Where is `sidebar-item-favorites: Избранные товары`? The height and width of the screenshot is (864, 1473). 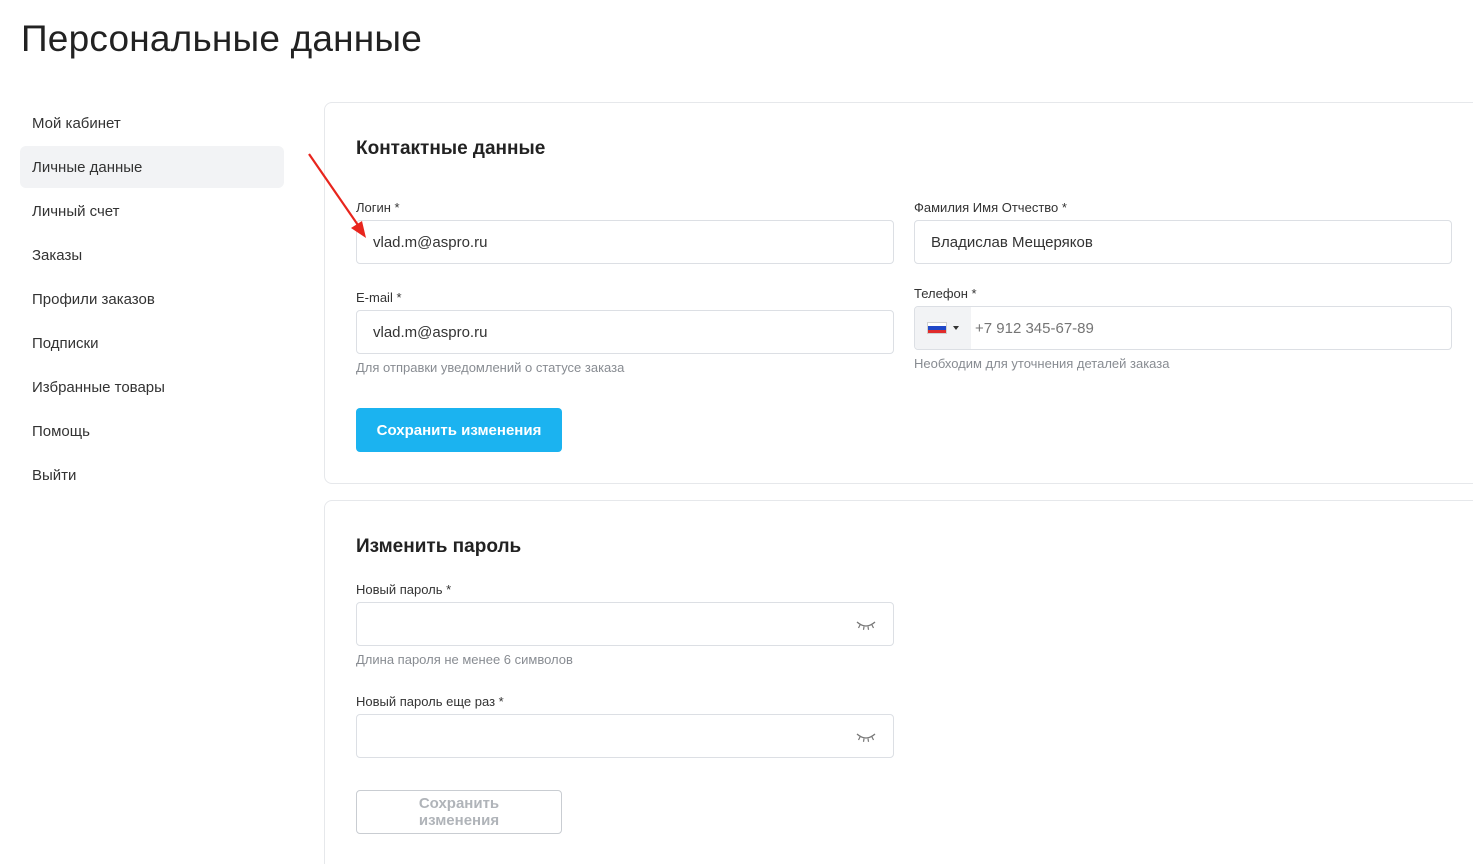 sidebar-item-favorites: Избранные товары is located at coordinates (152, 387).